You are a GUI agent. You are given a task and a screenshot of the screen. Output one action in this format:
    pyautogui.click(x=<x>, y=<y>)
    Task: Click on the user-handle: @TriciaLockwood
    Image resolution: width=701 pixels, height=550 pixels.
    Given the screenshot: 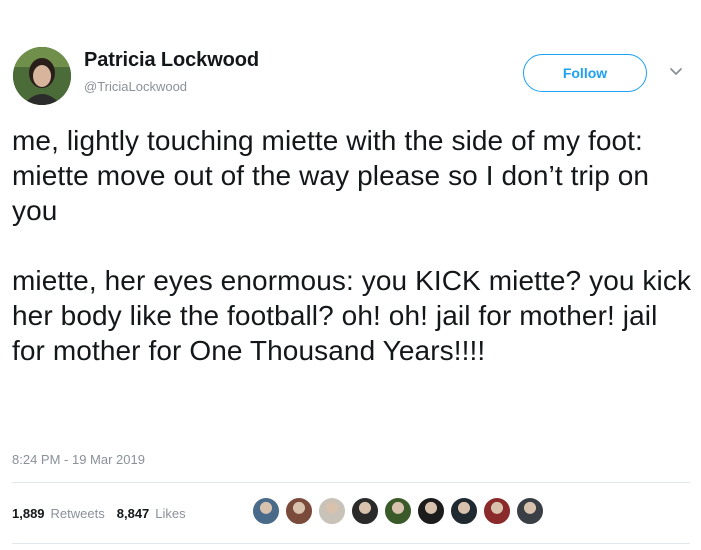 What is the action you would take?
    pyautogui.click(x=135, y=86)
    